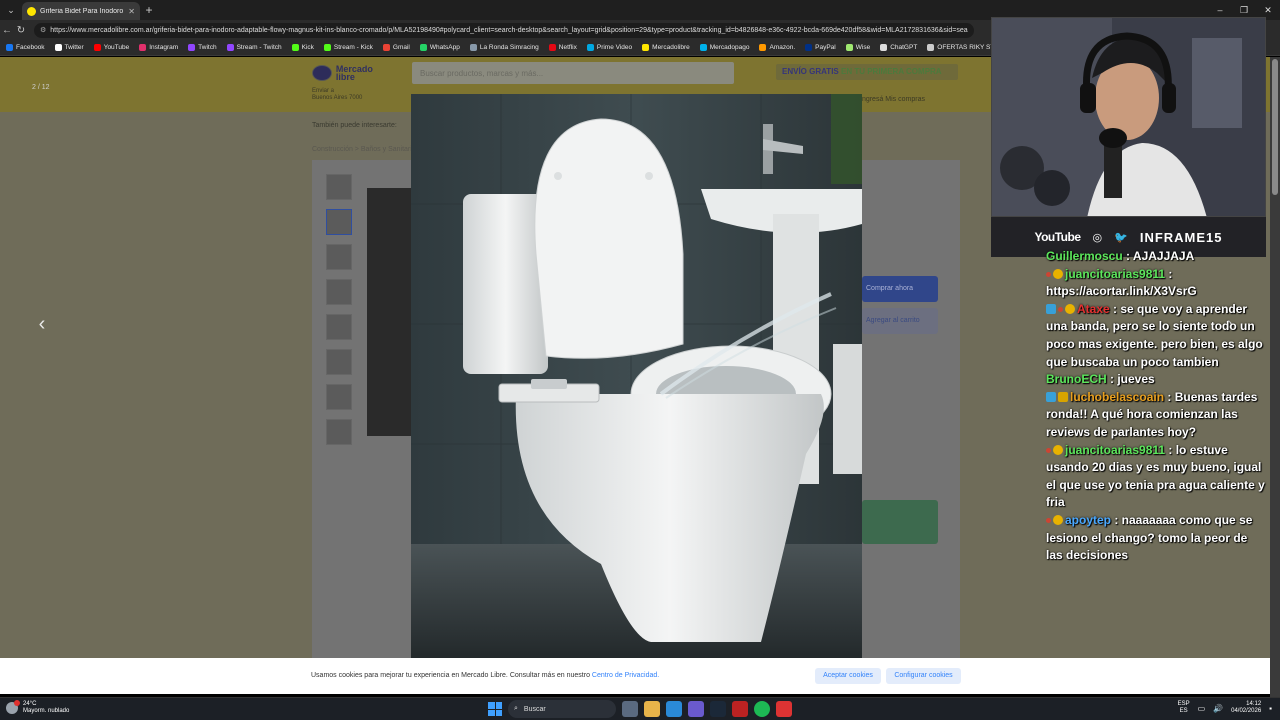  Describe the element at coordinates (1184, 708) in the screenshot. I see `language-indicator: ESP ES` at that location.